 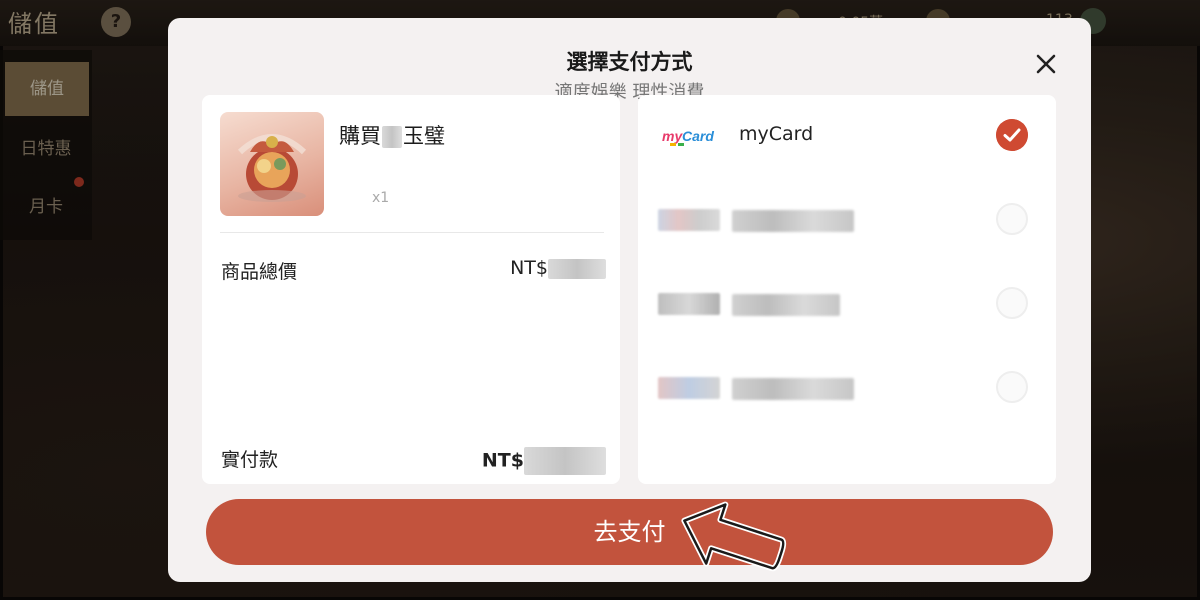 I want to click on close-icon, so click(x=1046, y=64).